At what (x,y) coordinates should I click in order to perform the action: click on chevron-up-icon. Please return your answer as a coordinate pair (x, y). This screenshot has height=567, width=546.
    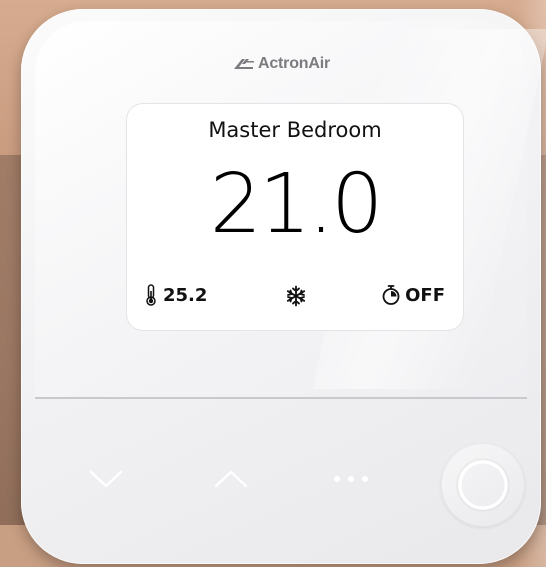
    Looking at the image, I should click on (231, 479).